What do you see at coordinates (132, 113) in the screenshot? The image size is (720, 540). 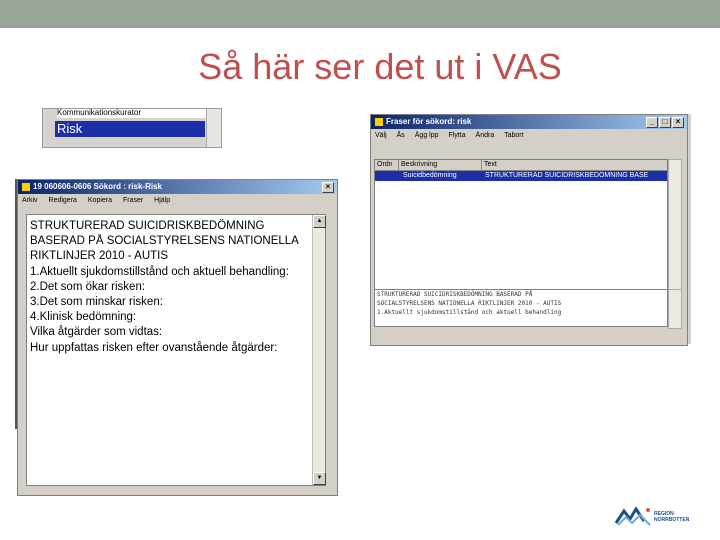 I see `strip-top-item: Kommunikationskurator` at bounding box center [132, 113].